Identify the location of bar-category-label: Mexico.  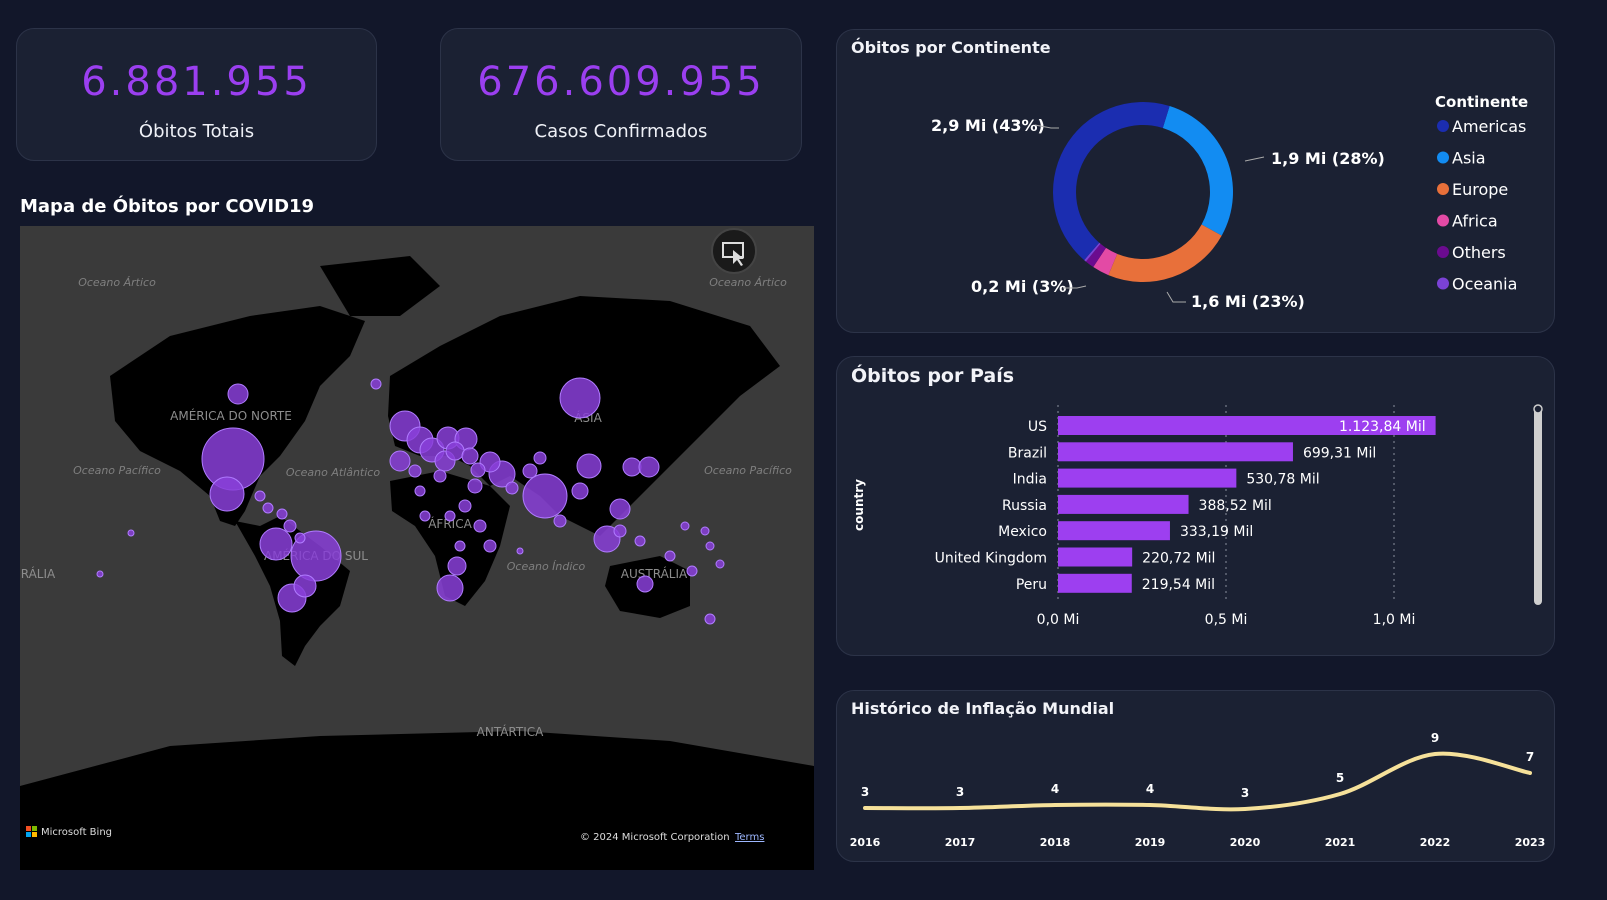
(1022, 532).